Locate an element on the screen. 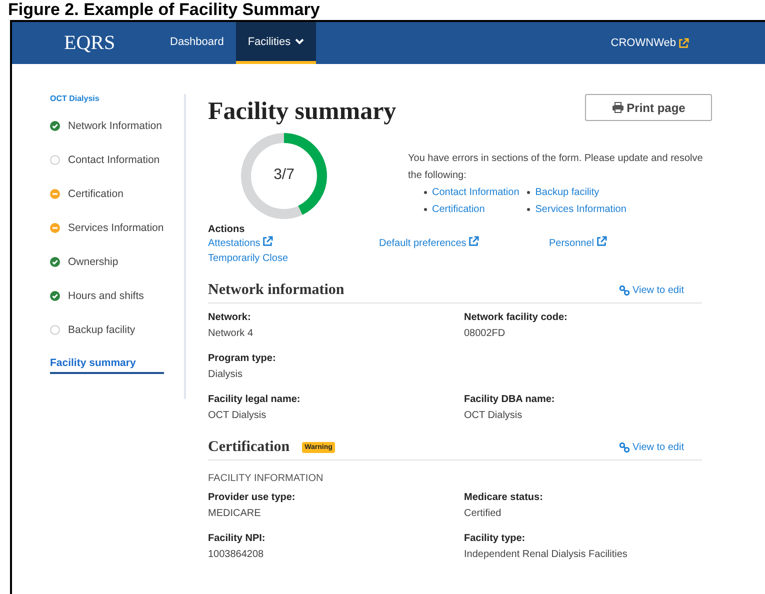  field-label: Network facility code: is located at coordinates (516, 317).